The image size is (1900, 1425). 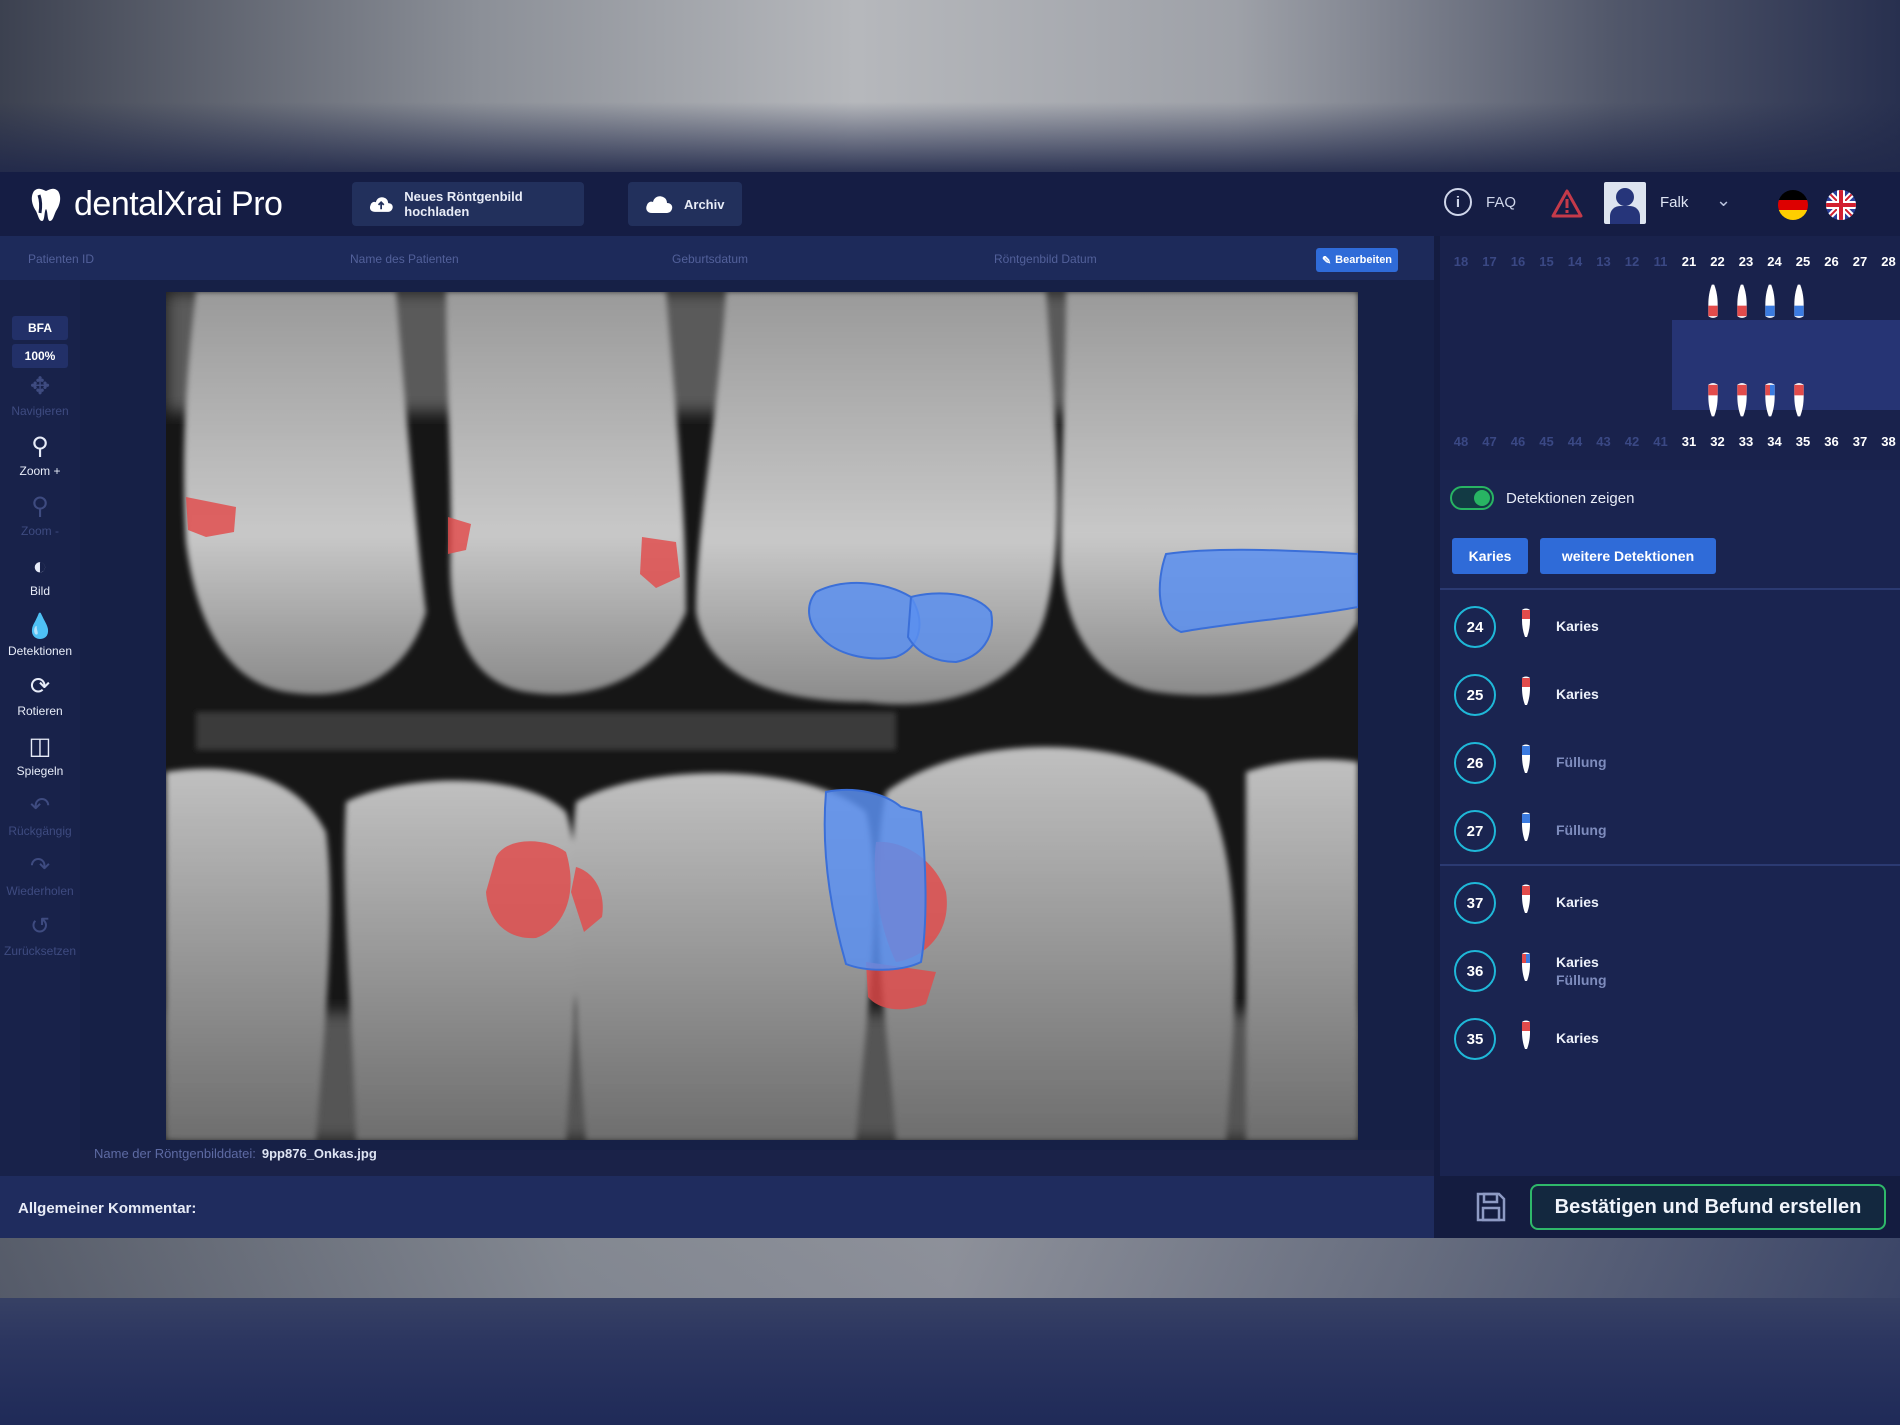 What do you see at coordinates (1888, 441) in the screenshot?
I see `tooth-number-38: 38` at bounding box center [1888, 441].